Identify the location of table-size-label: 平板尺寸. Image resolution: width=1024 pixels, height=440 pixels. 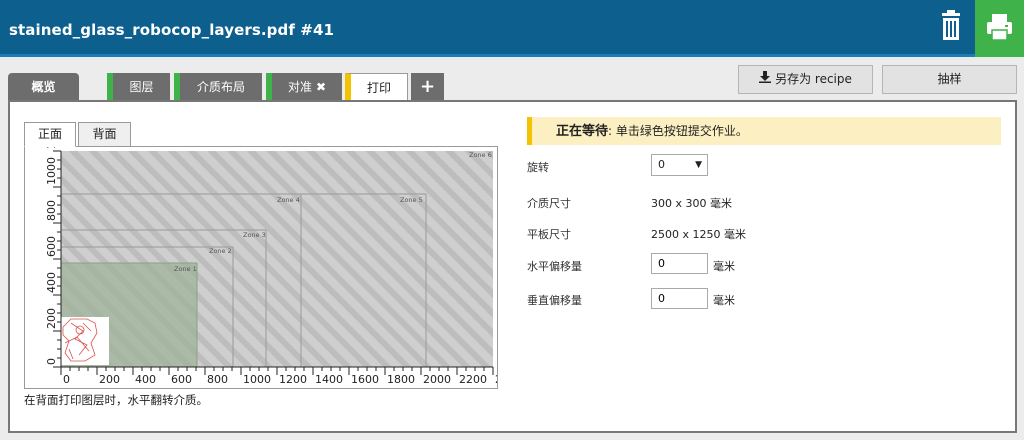
(549, 234).